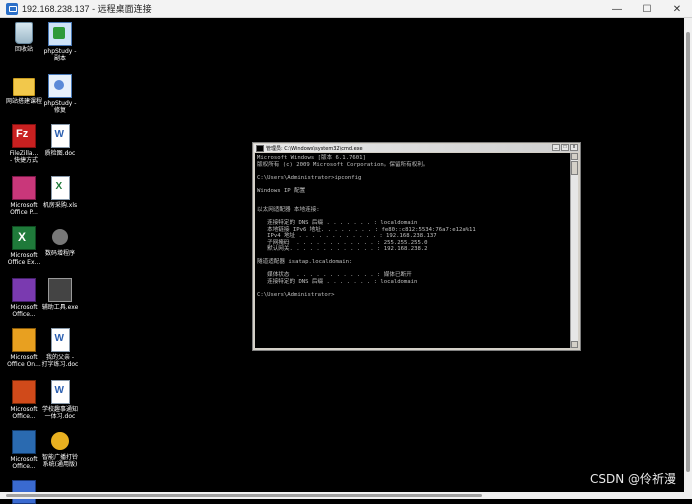  I want to click on cmd-title: 管理员: C:\Windows\system32\cmd.exe, so click(314, 148).